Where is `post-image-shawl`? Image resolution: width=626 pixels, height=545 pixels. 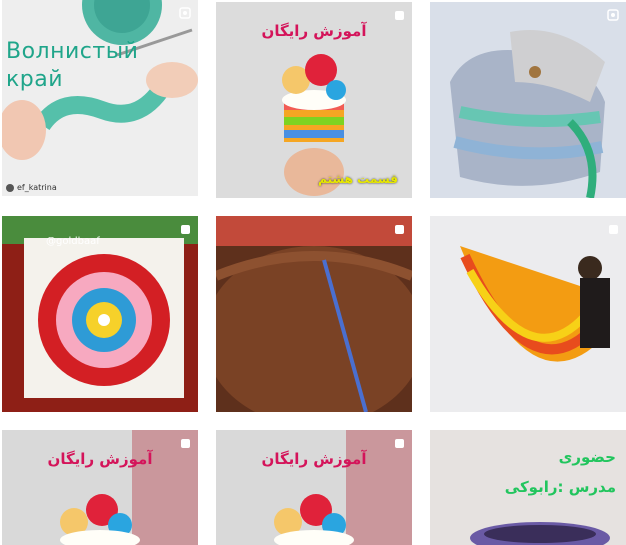 post-image-shawl is located at coordinates (528, 314).